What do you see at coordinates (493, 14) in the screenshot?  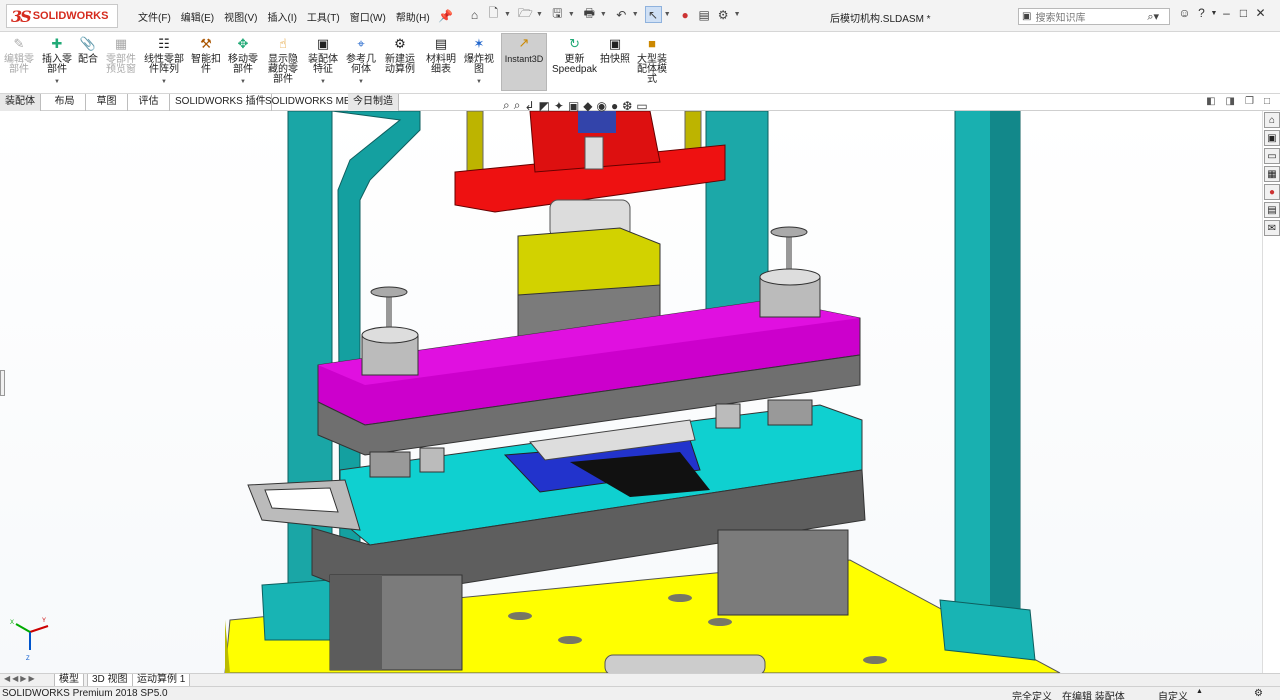 I see `new-doc-icon: 🗋` at bounding box center [493, 14].